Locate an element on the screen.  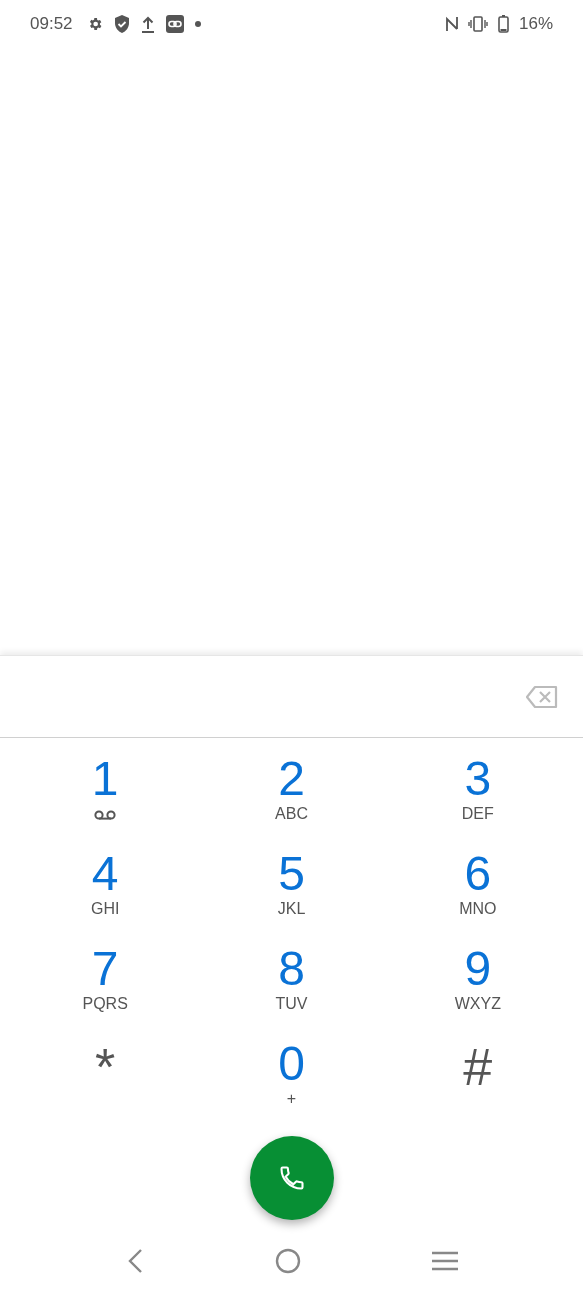
battery-percentage: 16% is located at coordinates (535, 24).